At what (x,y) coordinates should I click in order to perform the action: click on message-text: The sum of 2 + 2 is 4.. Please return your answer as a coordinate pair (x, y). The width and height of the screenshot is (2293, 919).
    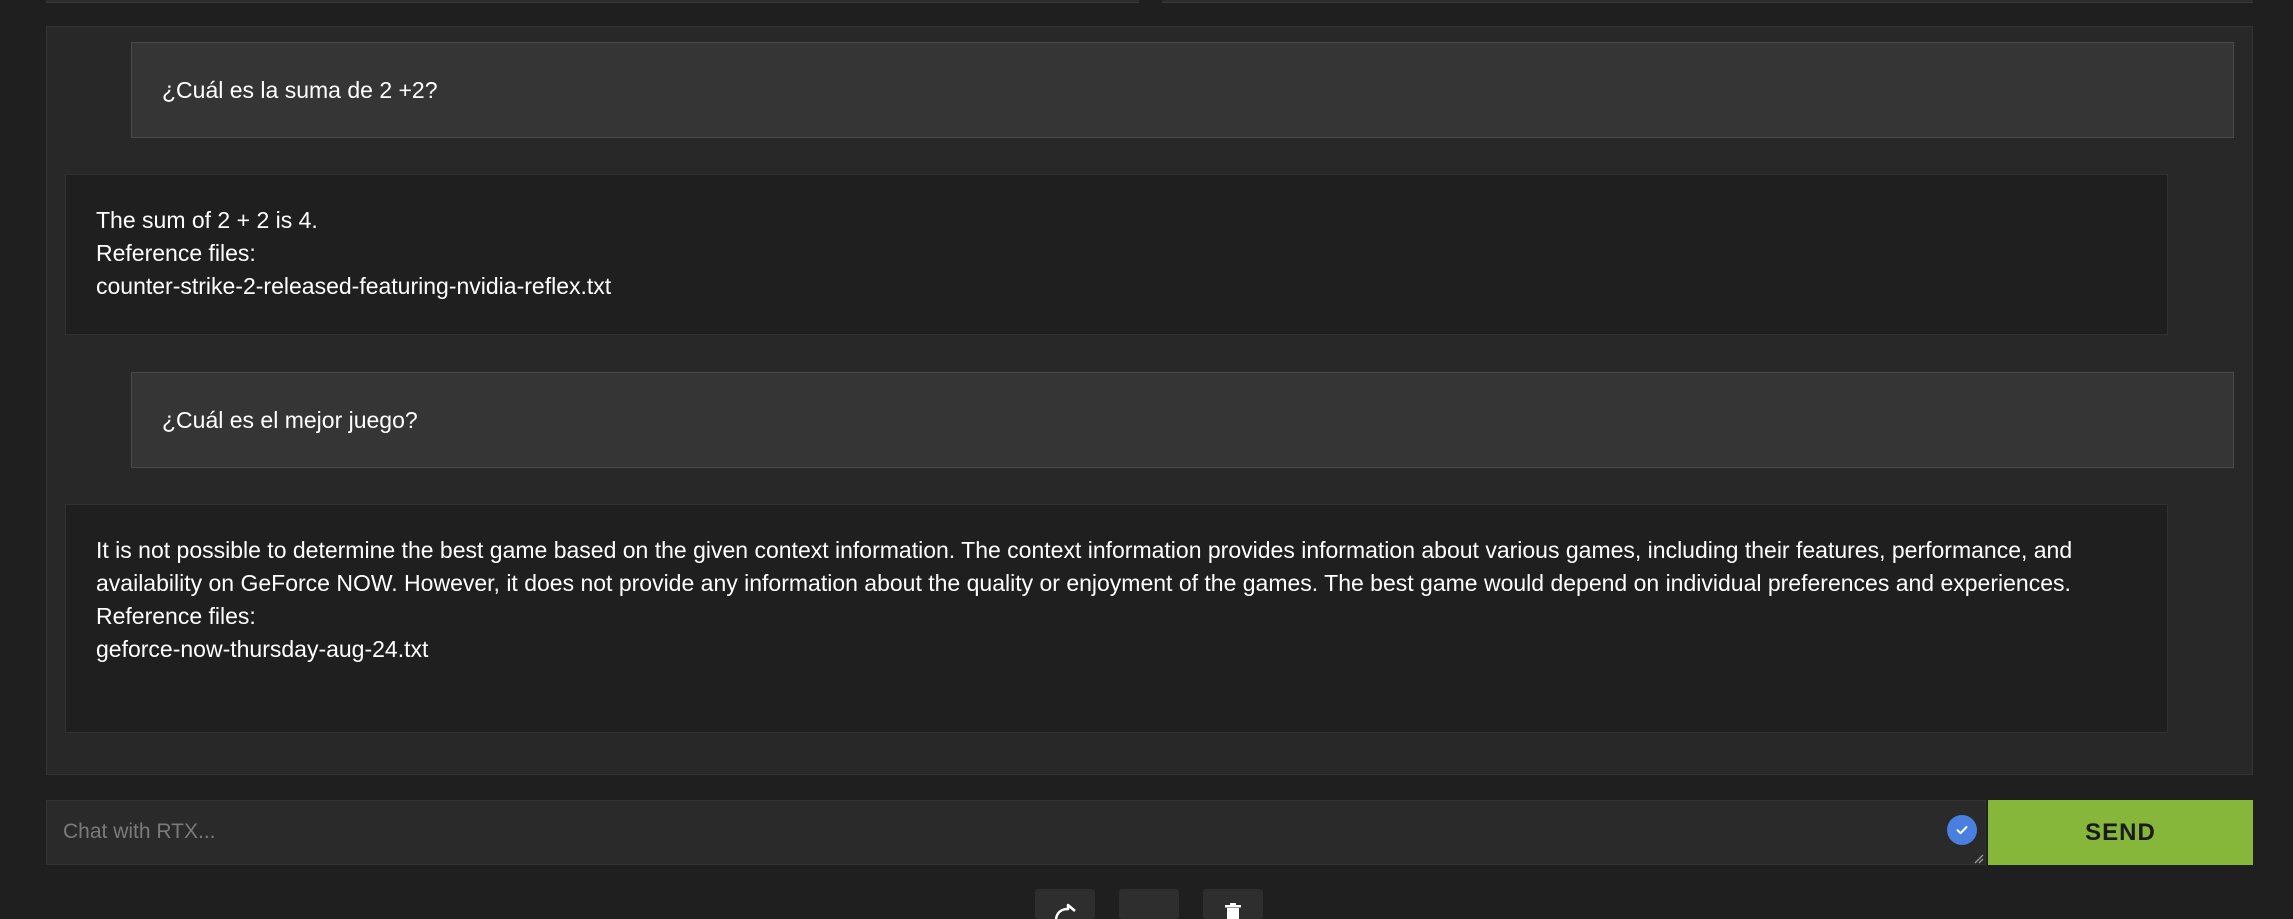
    Looking at the image, I should click on (207, 220).